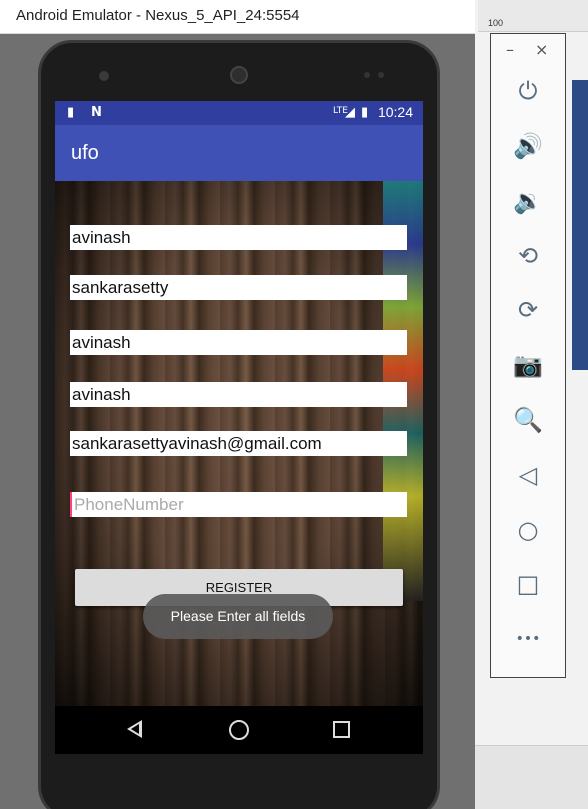 The width and height of the screenshot is (588, 809). I want to click on ruler-label: 100, so click(496, 23).